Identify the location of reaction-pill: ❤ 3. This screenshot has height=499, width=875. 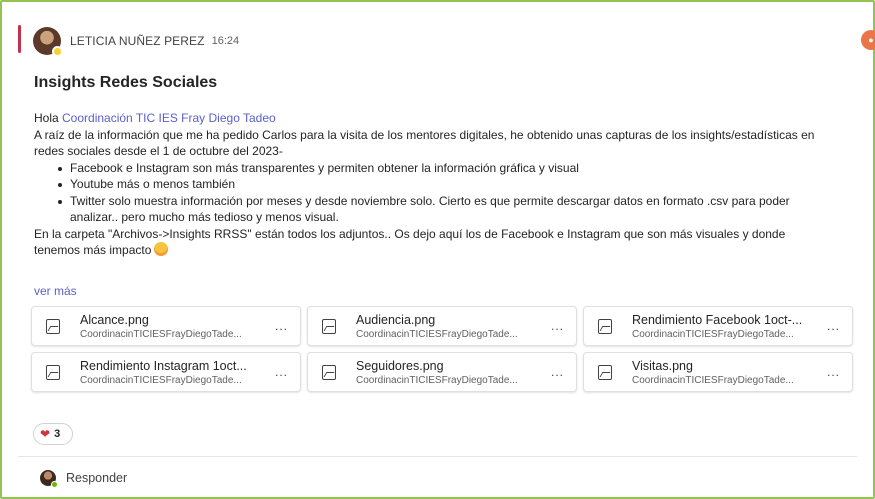
(53, 434).